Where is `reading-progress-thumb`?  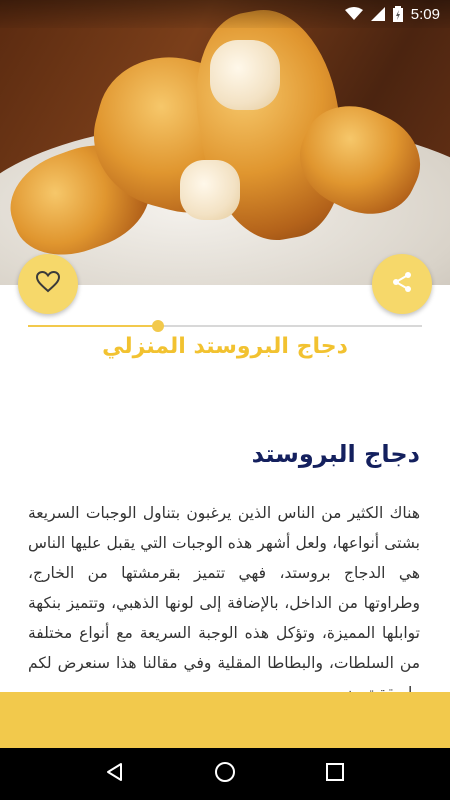
reading-progress-thumb is located at coordinates (158, 326).